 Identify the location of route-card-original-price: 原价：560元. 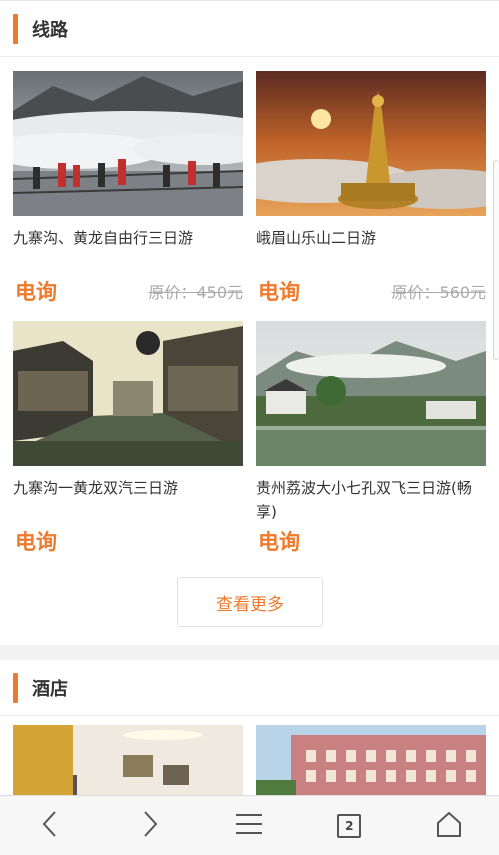
(438, 292).